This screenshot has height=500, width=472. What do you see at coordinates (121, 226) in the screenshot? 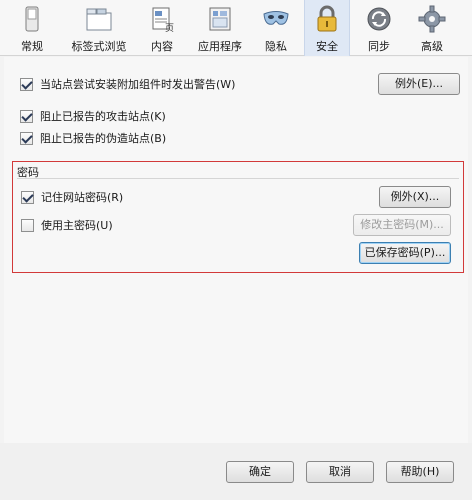
I see `master-password-option: 使用主密码(U)` at bounding box center [121, 226].